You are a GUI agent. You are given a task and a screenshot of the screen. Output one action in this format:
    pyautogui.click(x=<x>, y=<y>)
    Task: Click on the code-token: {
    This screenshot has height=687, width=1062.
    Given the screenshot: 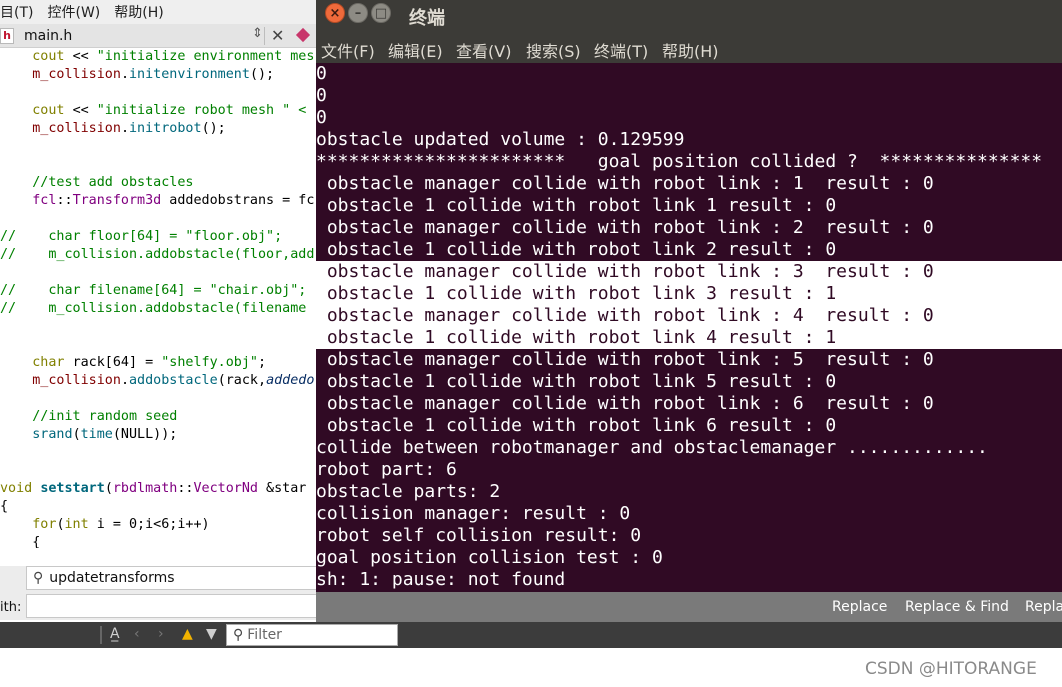 What is the action you would take?
    pyautogui.click(x=4, y=506)
    